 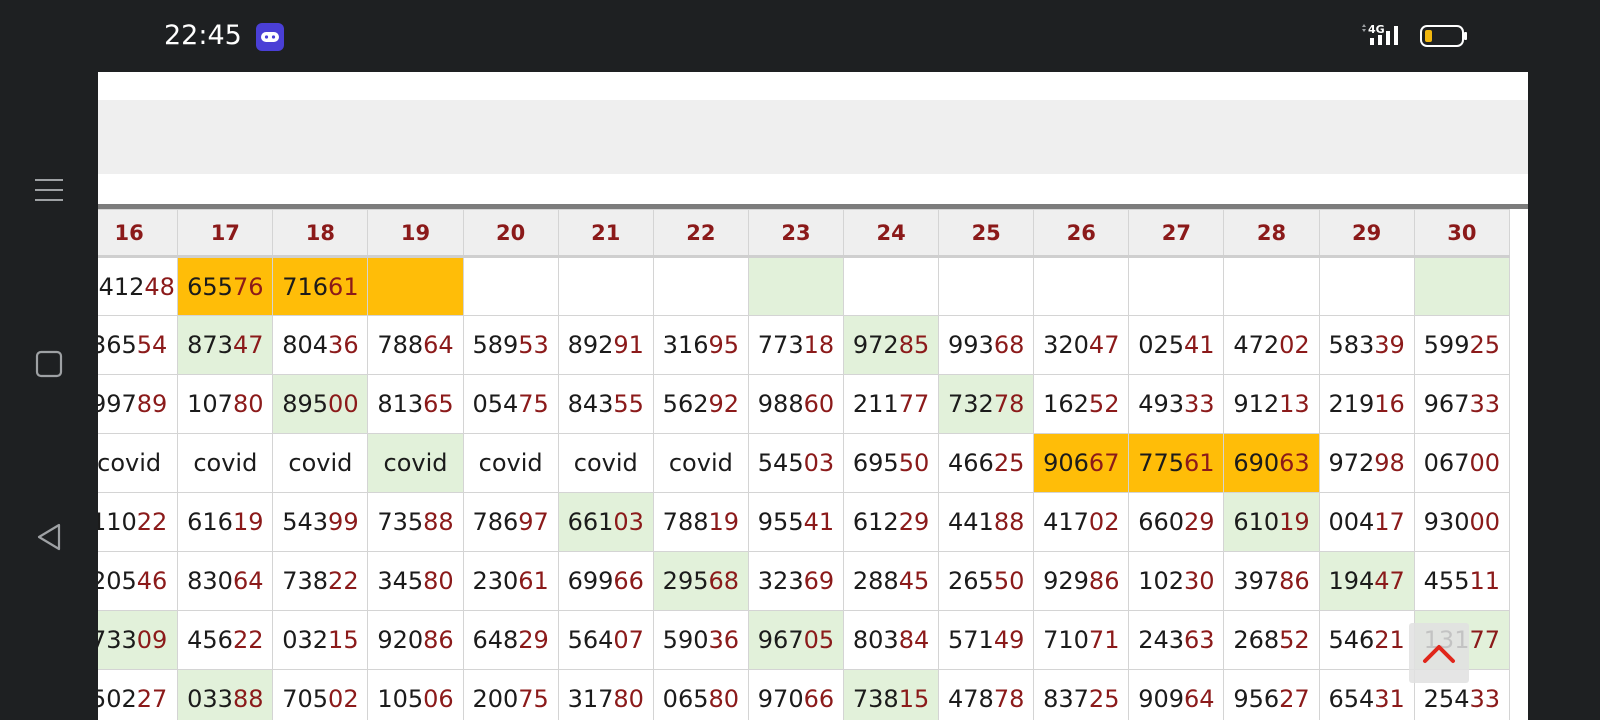 What do you see at coordinates (138, 345) in the screenshot?
I see `table-cell: 36554` at bounding box center [138, 345].